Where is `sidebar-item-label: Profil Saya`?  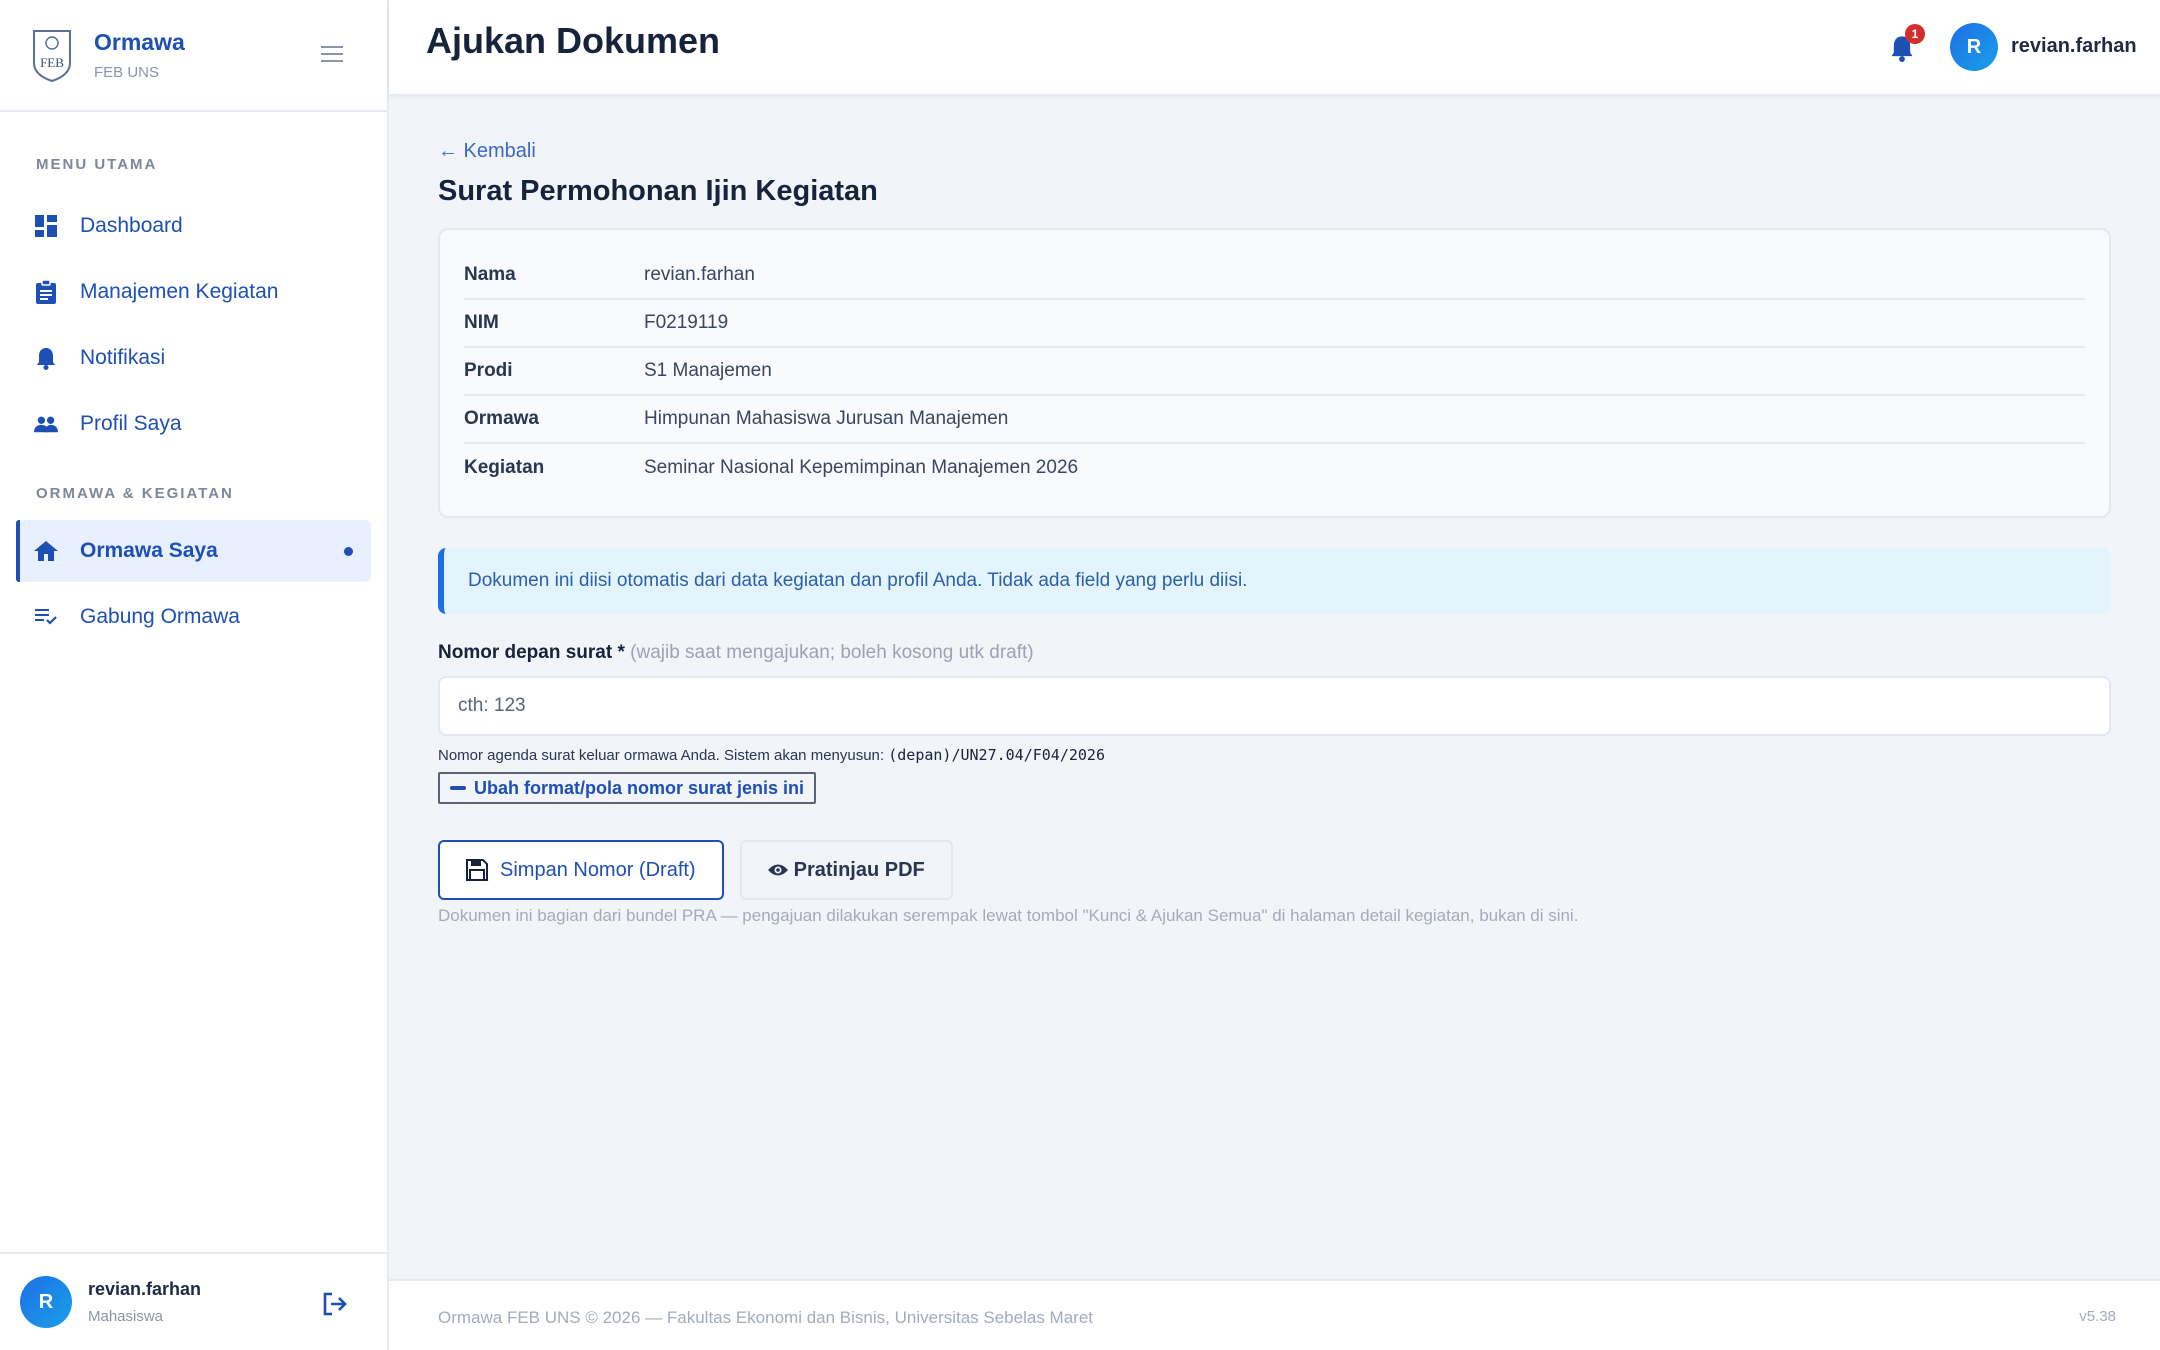 sidebar-item-label: Profil Saya is located at coordinates (131, 423).